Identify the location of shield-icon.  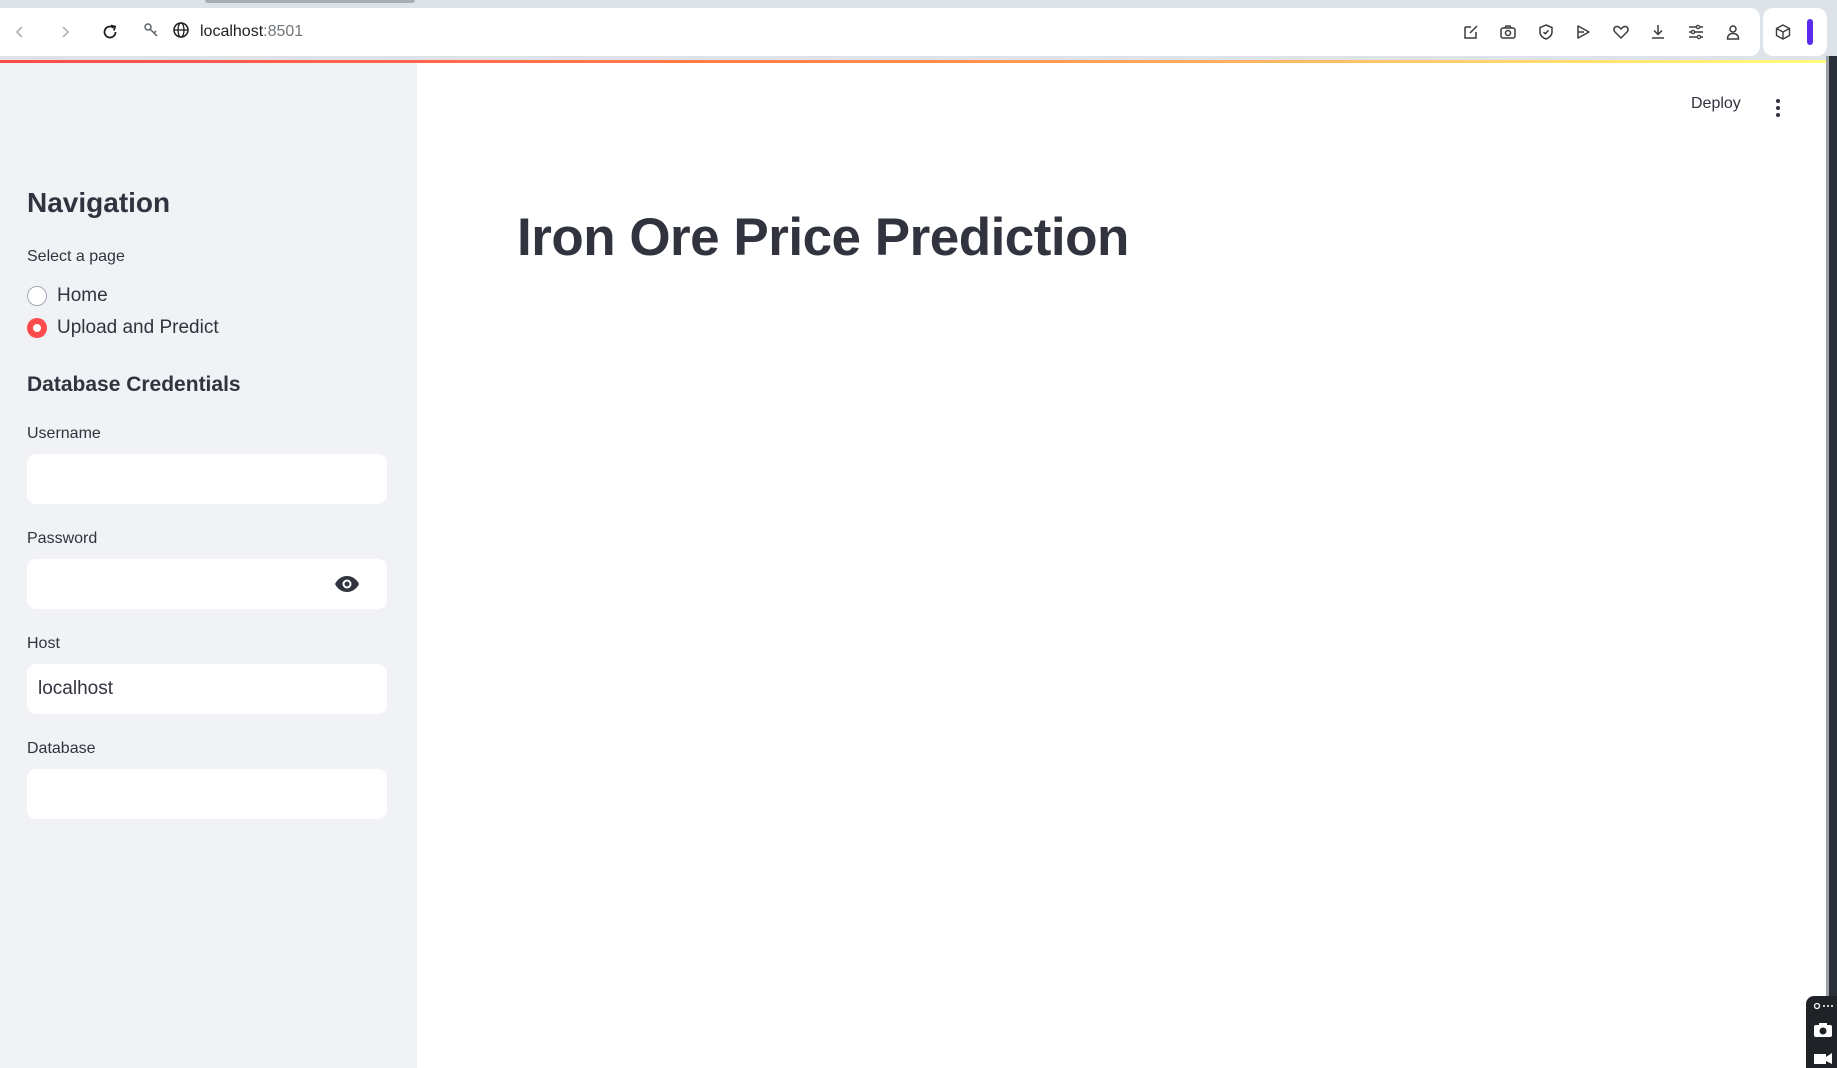
(1546, 32).